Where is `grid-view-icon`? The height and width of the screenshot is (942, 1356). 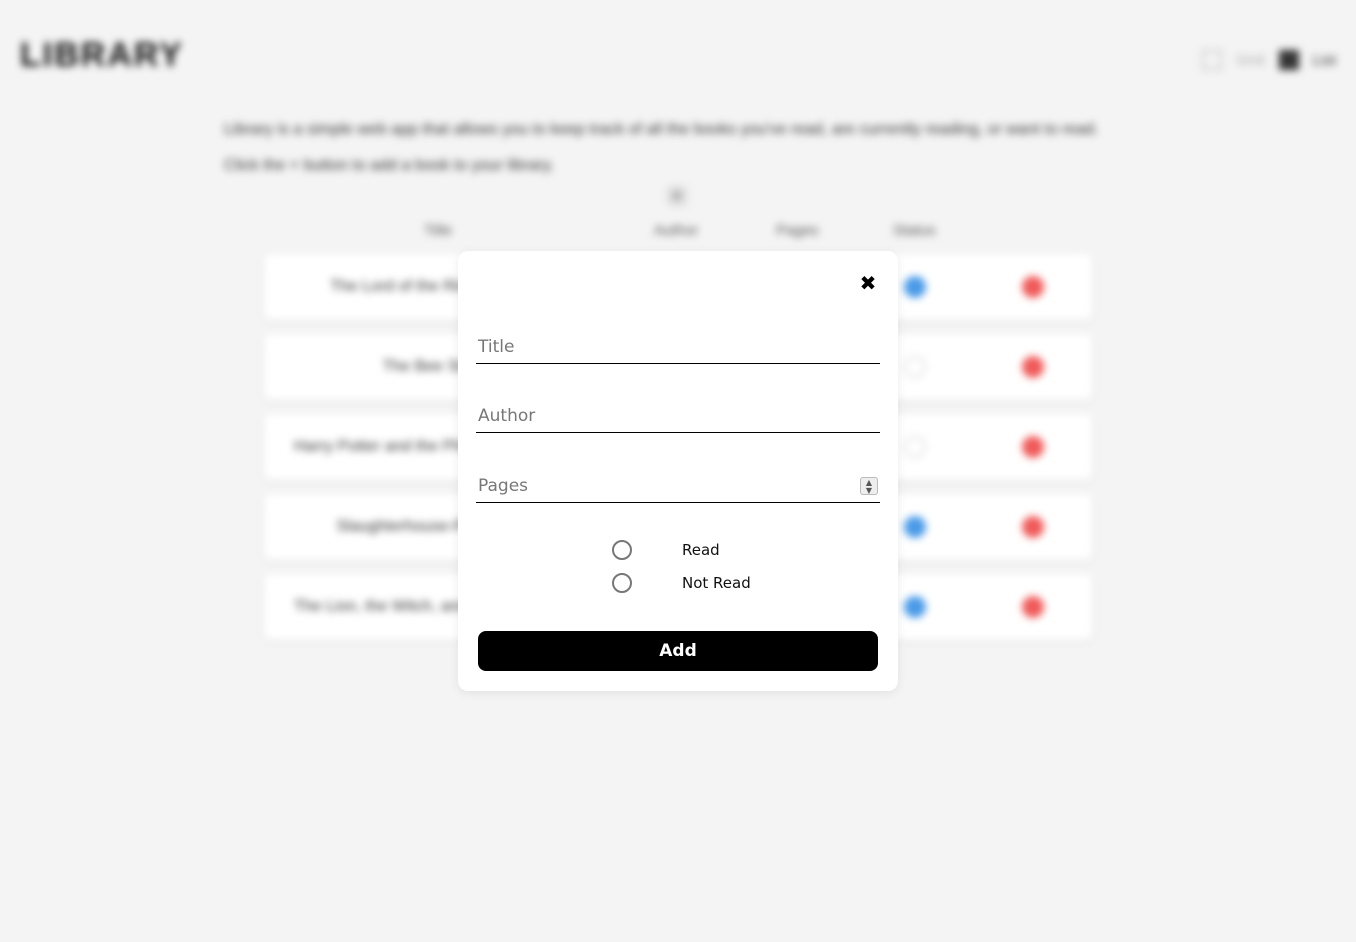 grid-view-icon is located at coordinates (1212, 60).